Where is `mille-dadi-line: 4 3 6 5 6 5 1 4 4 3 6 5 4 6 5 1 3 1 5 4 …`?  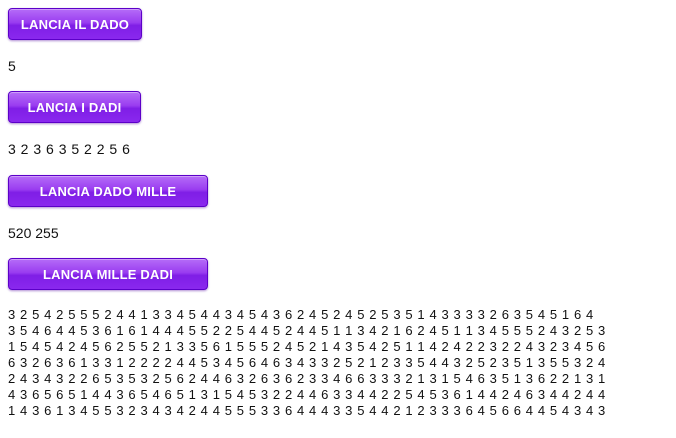 mille-dadi-line: 4 3 6 5 6 5 1 4 4 3 6 5 4 6 5 1 3 1 5 4 … is located at coordinates (307, 394).